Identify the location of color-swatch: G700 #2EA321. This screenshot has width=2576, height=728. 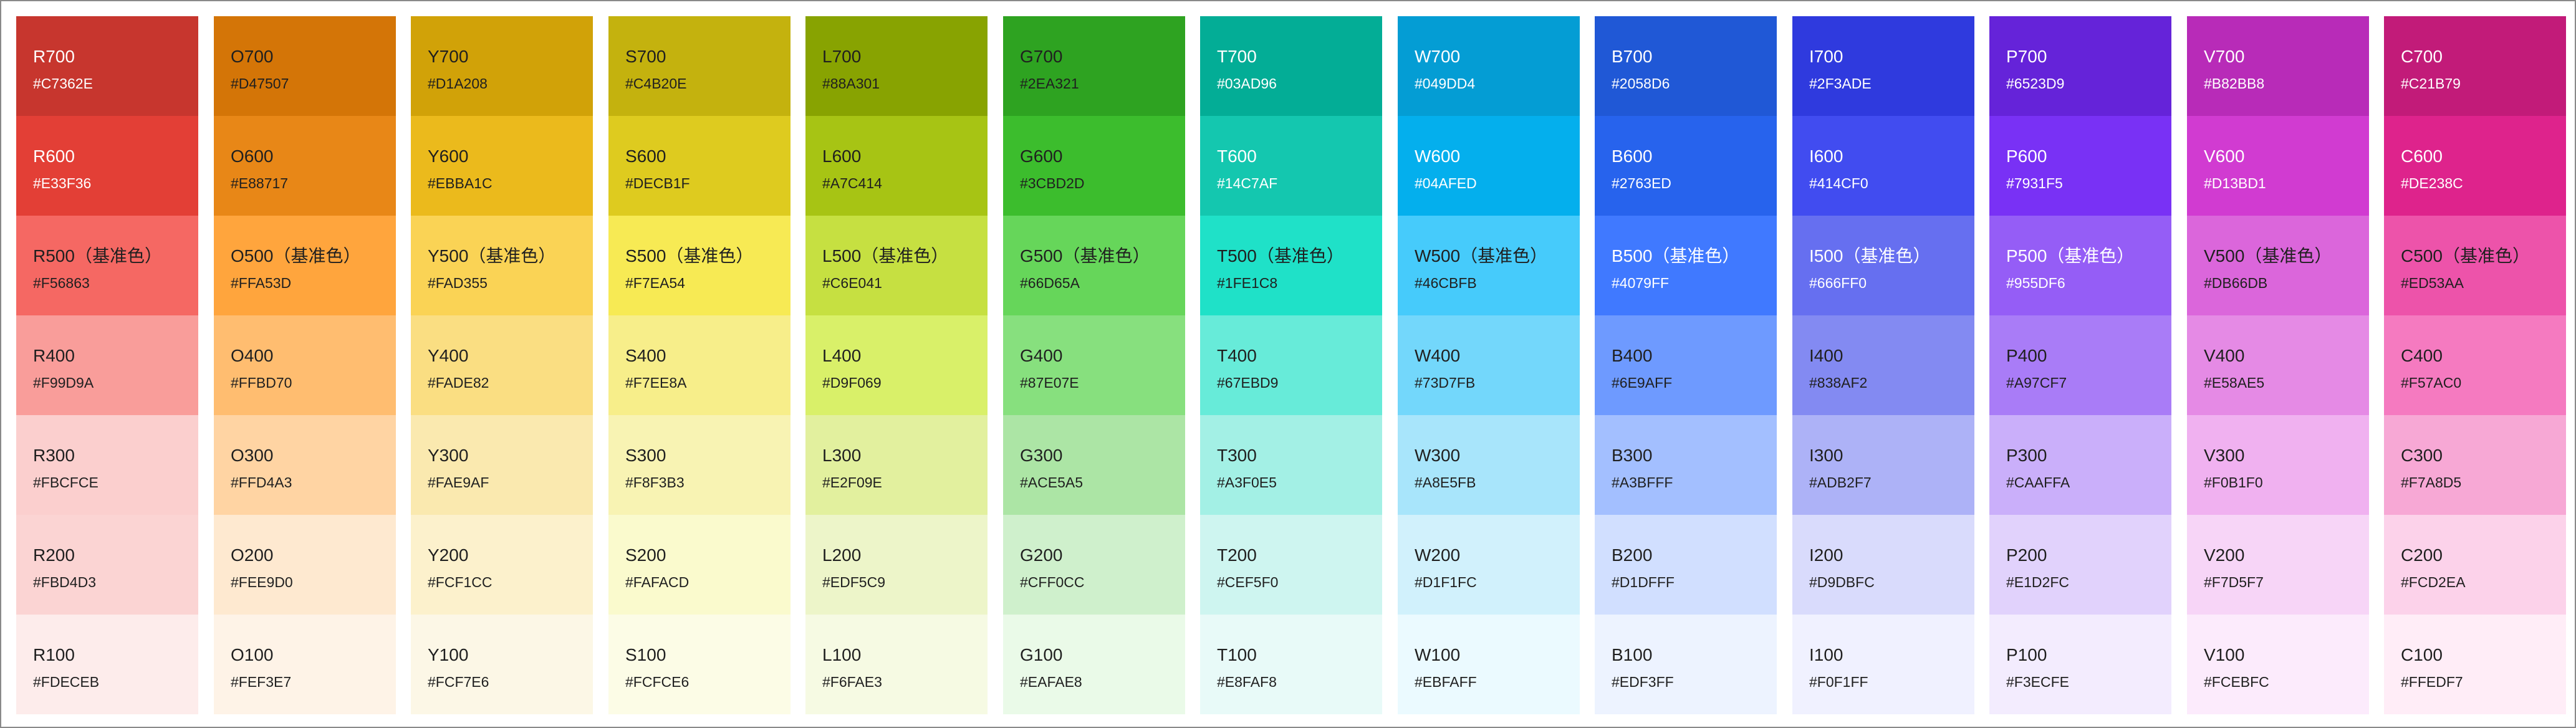
(1094, 66).